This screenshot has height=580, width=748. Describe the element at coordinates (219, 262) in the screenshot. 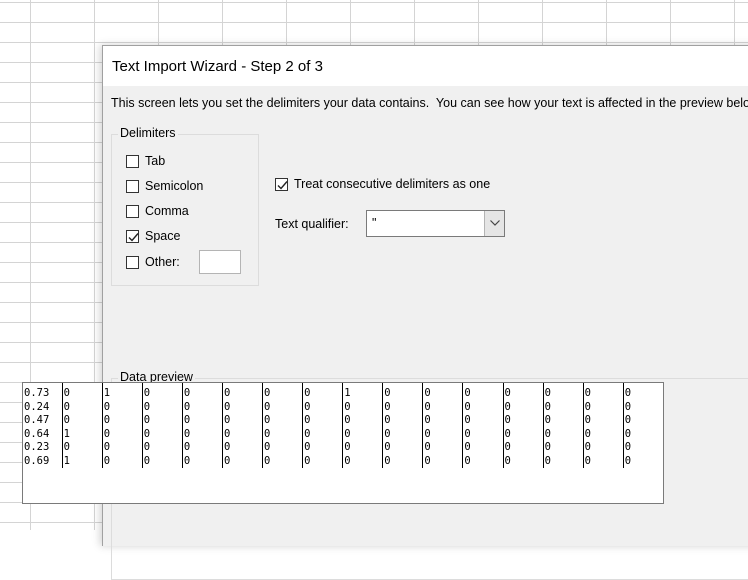

I see `other-delimiter-input` at that location.